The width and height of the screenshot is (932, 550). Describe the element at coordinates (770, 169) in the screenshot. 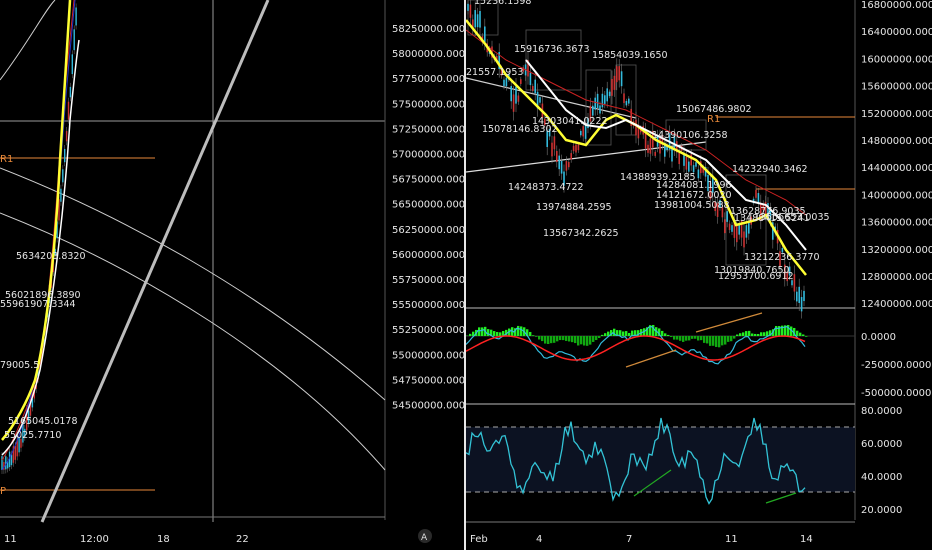

I see `price-label: 14232940.3462` at that location.